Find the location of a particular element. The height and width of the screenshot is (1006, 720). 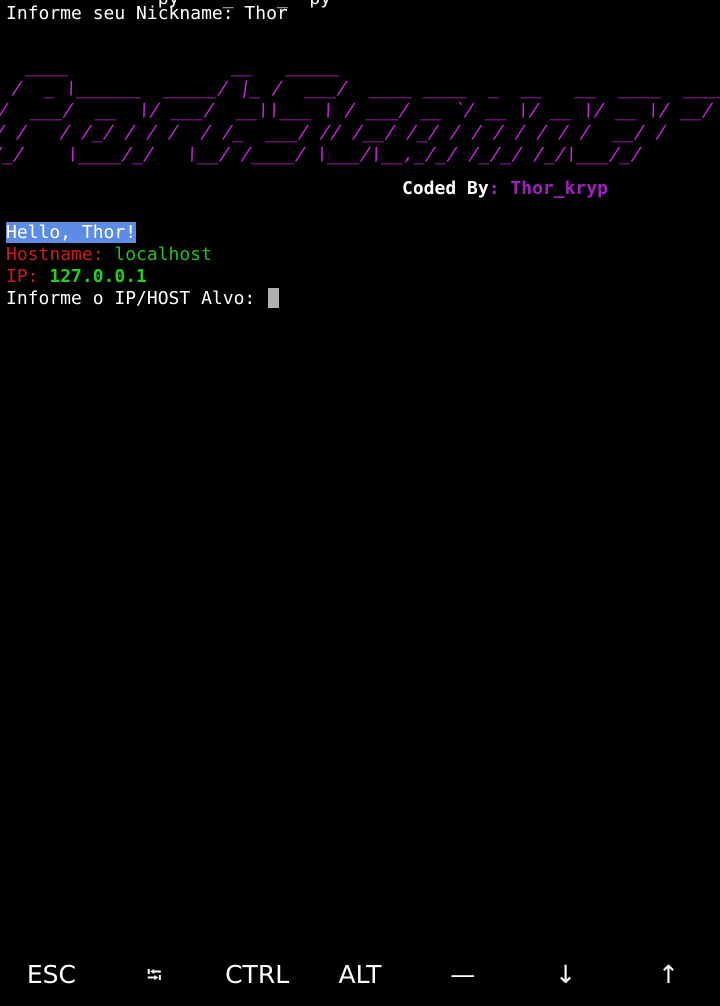

target-prompt-line: Informe o IP/HOST Alvo: is located at coordinates (143, 299).